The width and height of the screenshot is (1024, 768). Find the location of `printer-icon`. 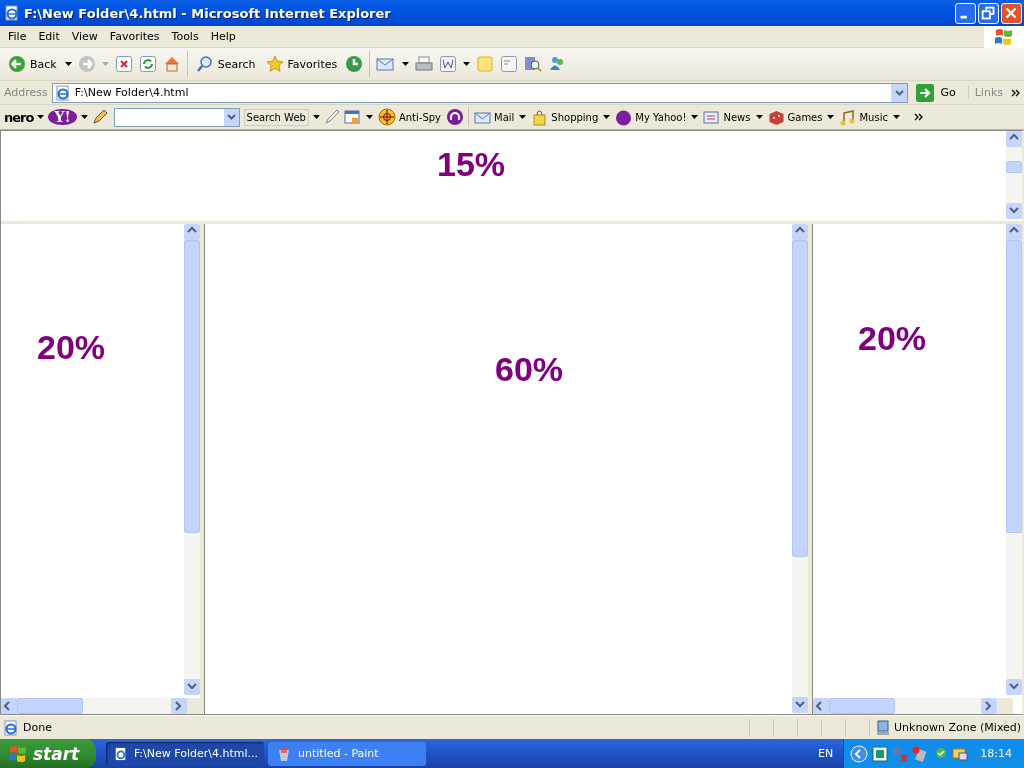

printer-icon is located at coordinates (424, 64).